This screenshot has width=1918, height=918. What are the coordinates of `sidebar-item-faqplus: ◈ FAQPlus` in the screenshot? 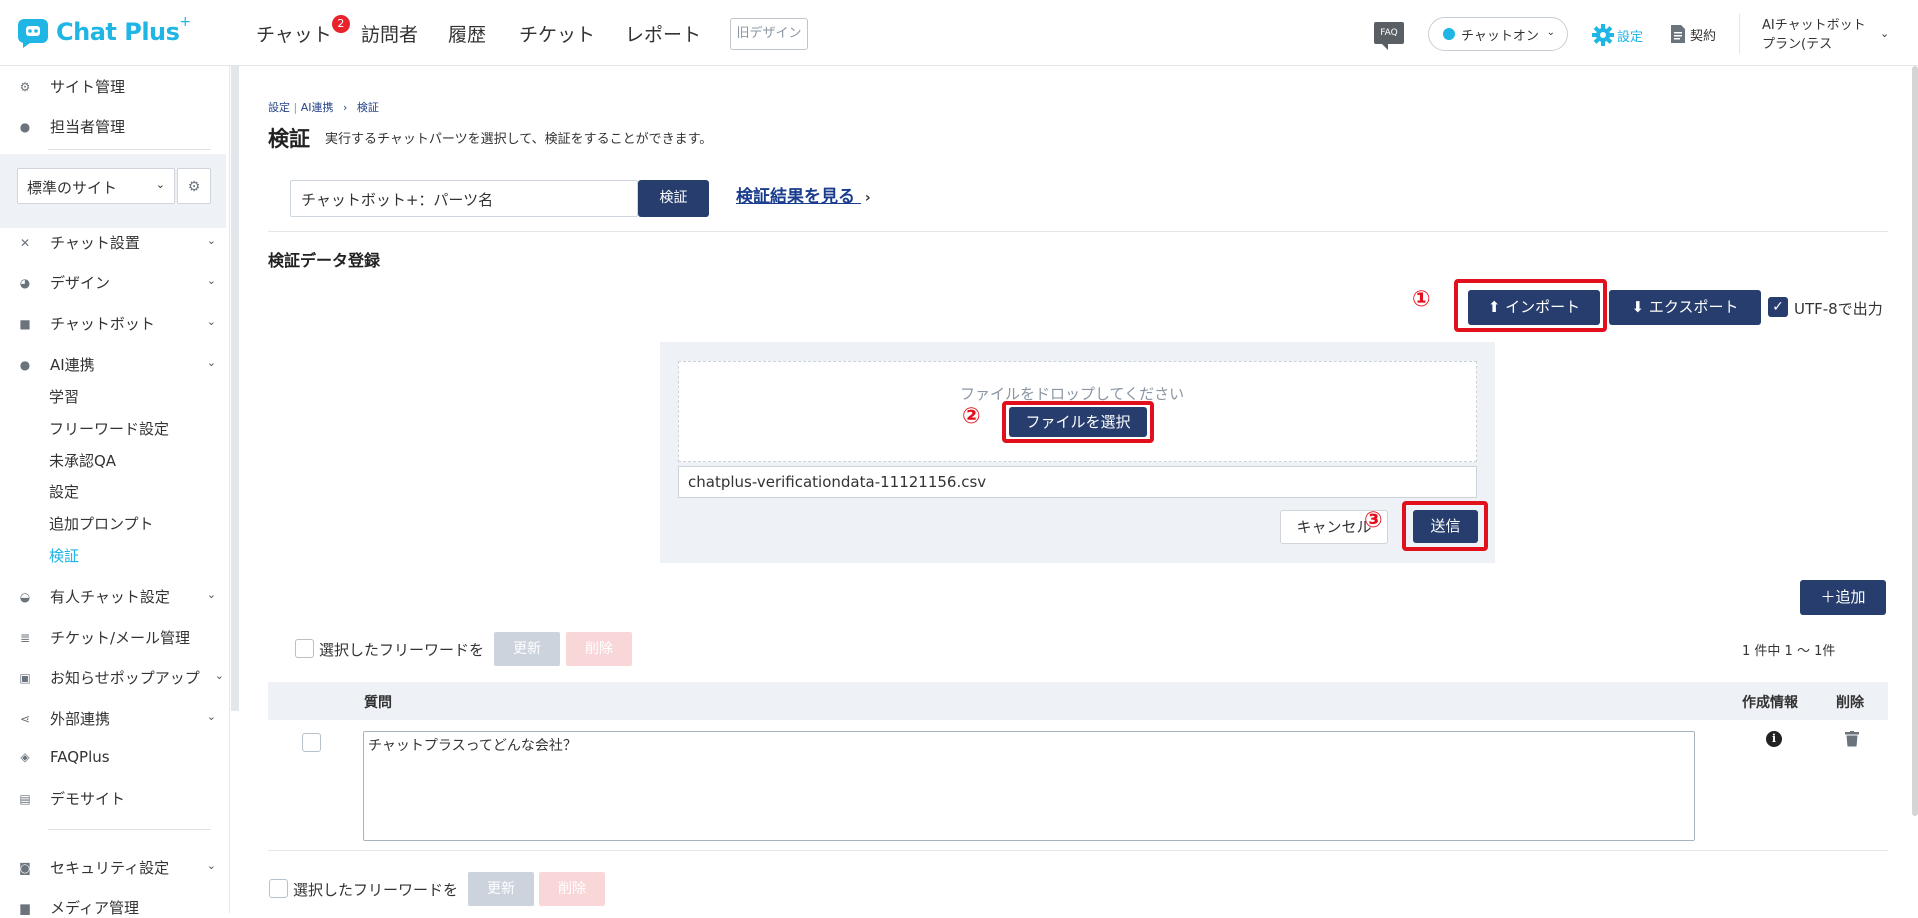 It's located at (118, 757).